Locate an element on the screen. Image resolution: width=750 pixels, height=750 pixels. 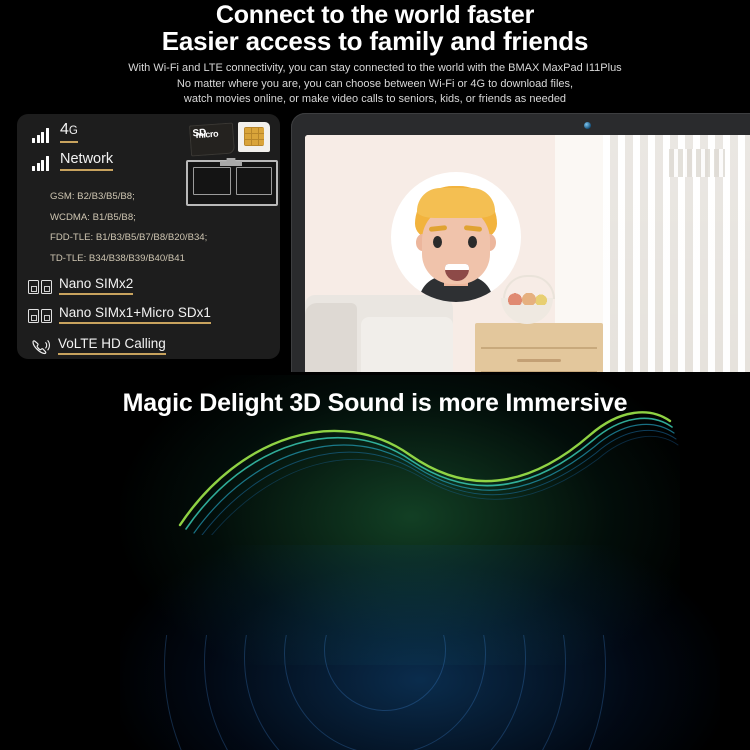
sofa is located at coordinates (379, 333).